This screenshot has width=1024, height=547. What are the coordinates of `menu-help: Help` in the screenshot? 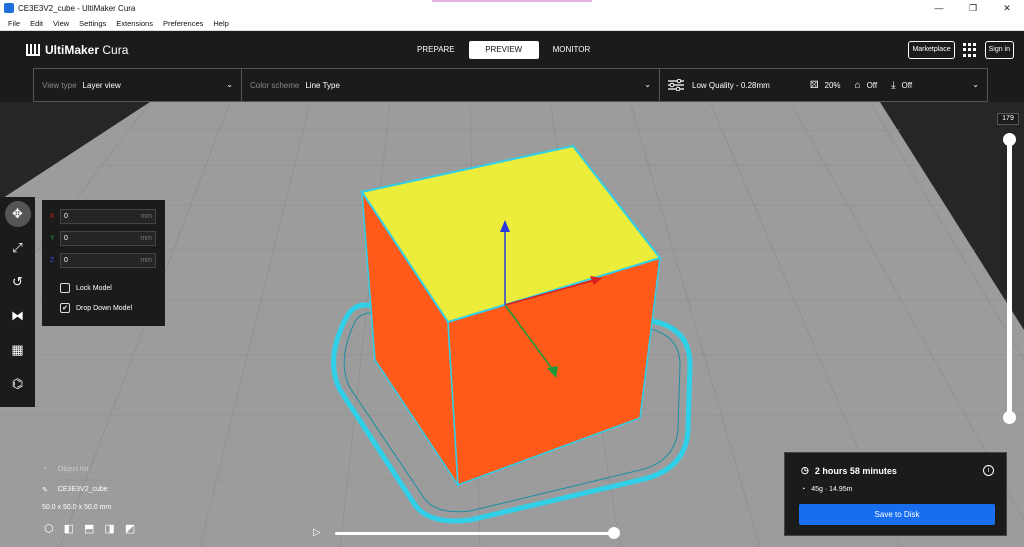 It's located at (220, 23).